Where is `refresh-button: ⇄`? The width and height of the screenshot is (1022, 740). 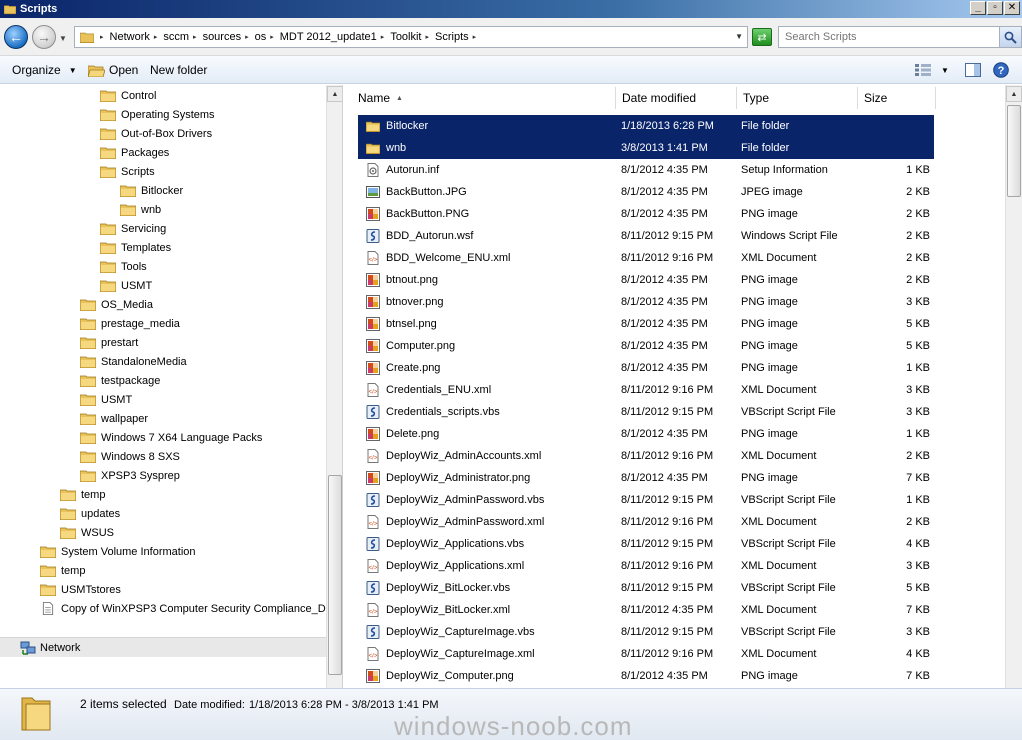 refresh-button: ⇄ is located at coordinates (762, 37).